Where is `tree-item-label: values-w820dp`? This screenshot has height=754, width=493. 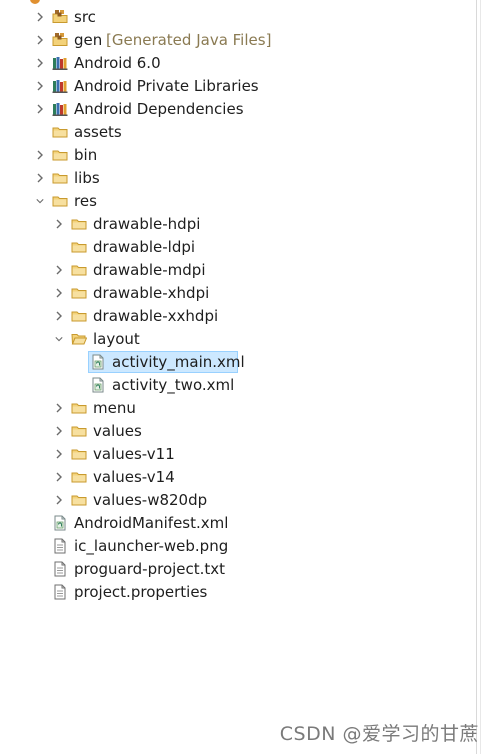
tree-item-label: values-w820dp is located at coordinates (150, 500).